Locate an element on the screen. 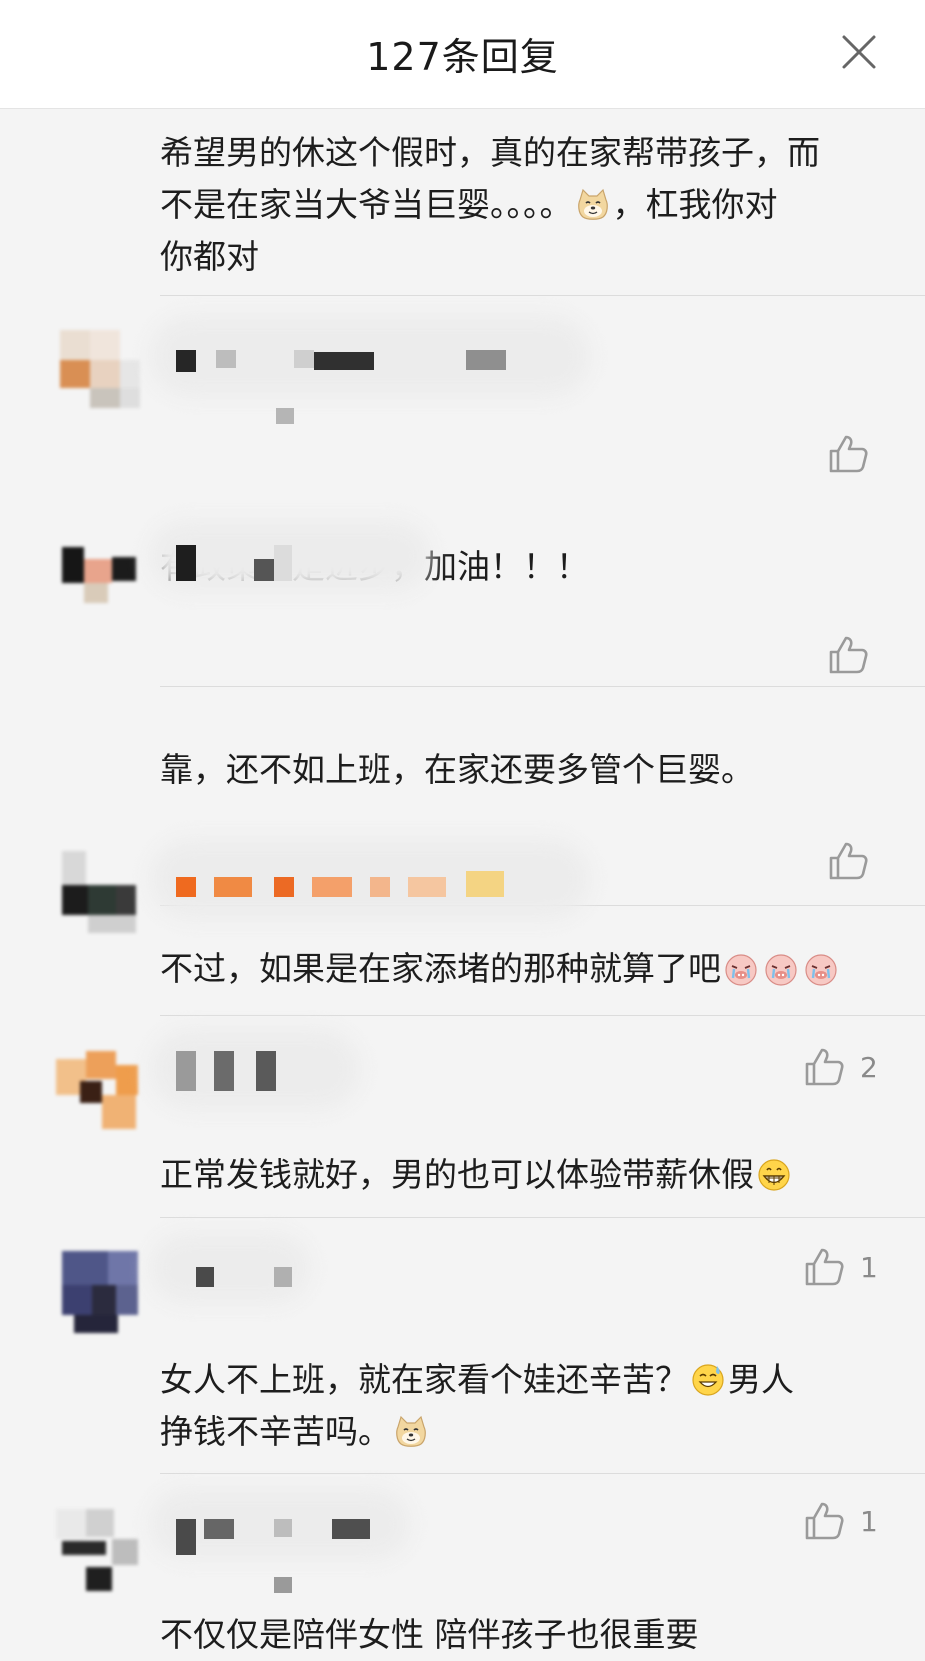  grin-emoji is located at coordinates (774, 1175).